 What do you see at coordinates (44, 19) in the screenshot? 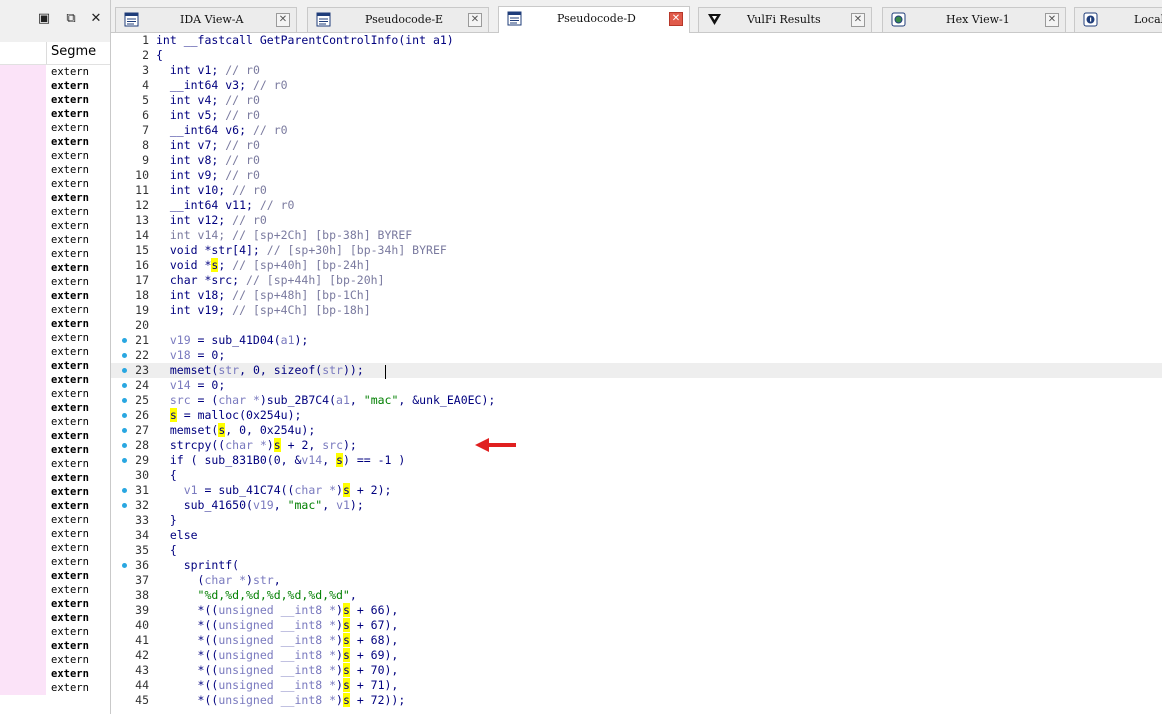
I see `panel-dock-icon: ▣` at bounding box center [44, 19].